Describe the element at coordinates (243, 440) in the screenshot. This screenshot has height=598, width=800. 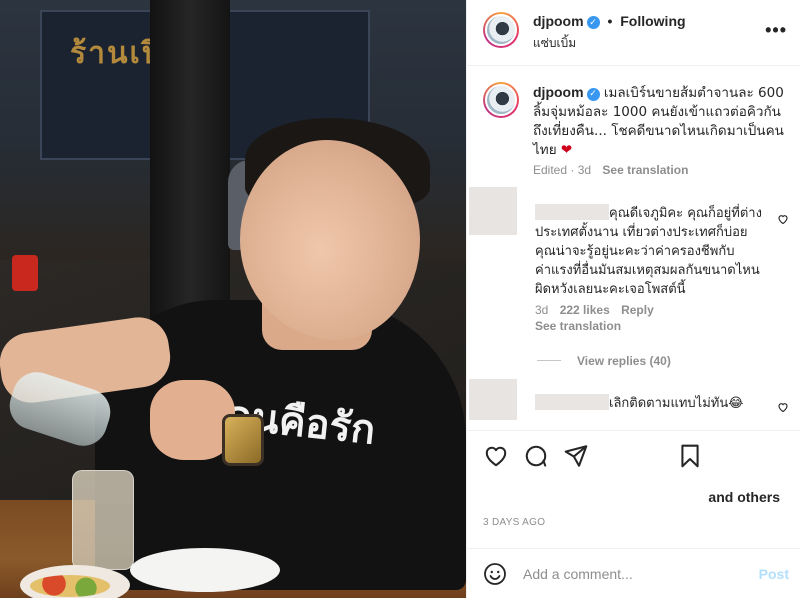
I see `wrist-watch` at that location.